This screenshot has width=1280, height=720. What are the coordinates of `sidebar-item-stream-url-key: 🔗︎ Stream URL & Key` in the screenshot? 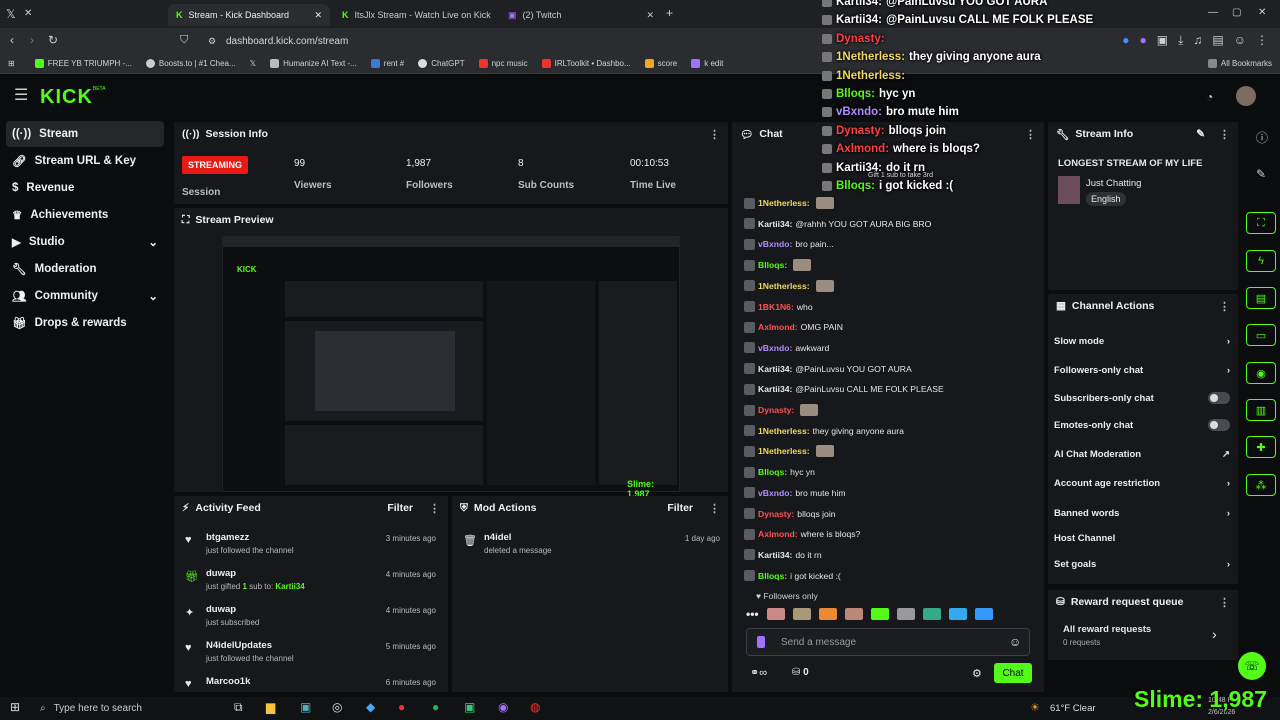 It's located at (85, 161).